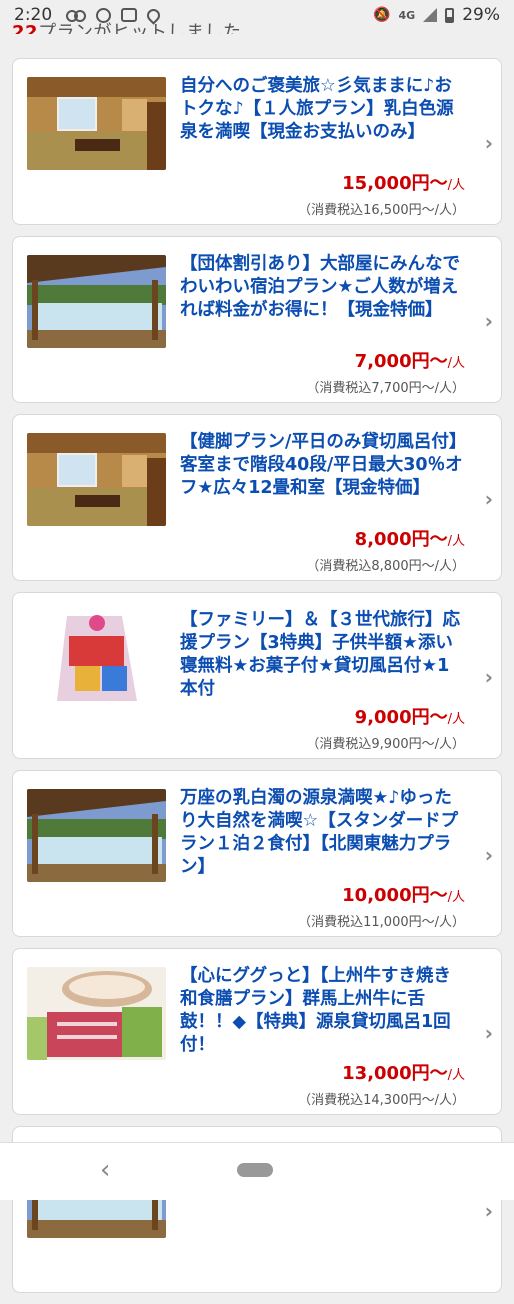 Image resolution: width=514 pixels, height=1304 pixels. What do you see at coordinates (381, 15) in the screenshot?
I see `mute-icon: 🔕` at bounding box center [381, 15].